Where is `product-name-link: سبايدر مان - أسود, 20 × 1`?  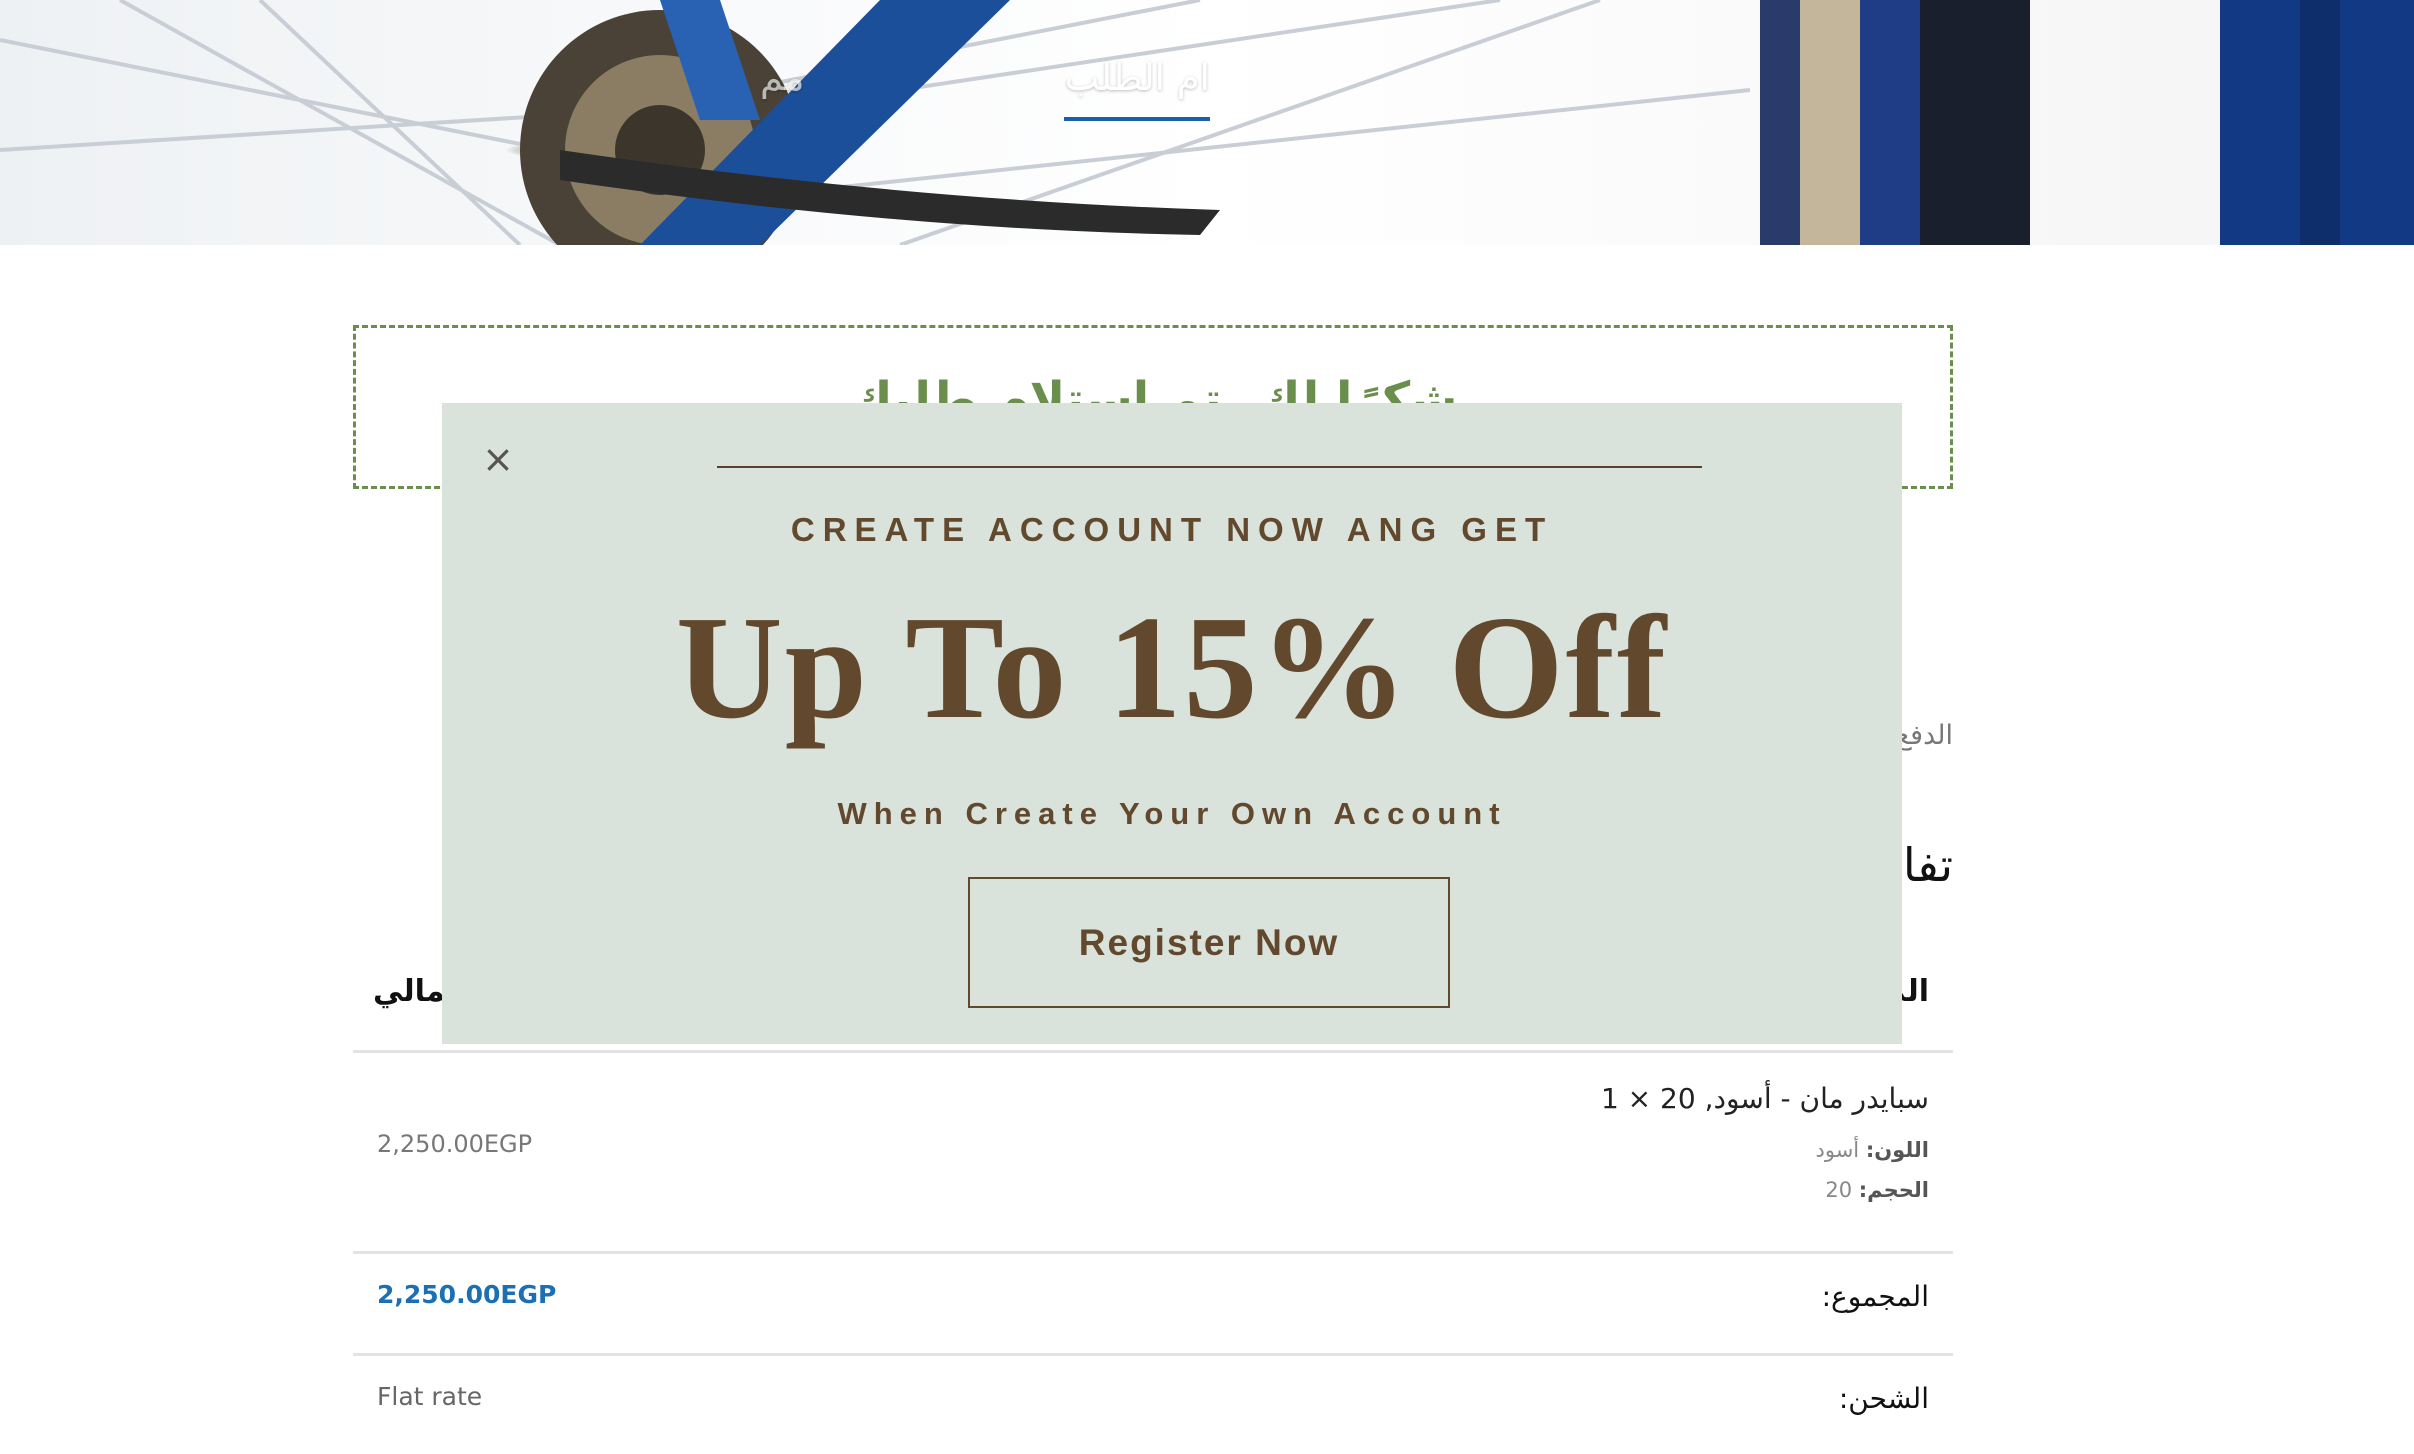 product-name-link: سبايدر مان - أسود, 20 × 1 is located at coordinates (1765, 1098).